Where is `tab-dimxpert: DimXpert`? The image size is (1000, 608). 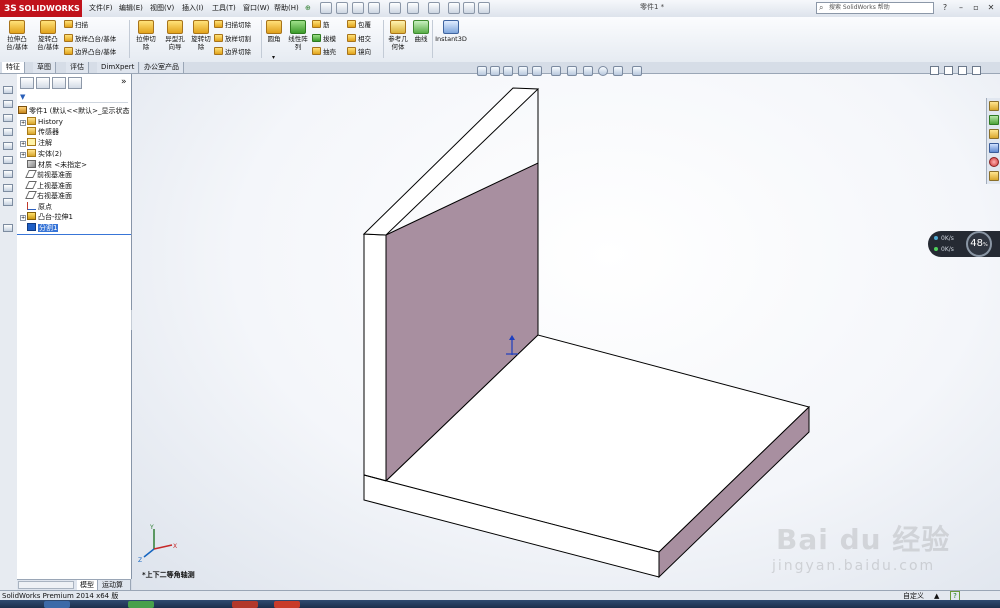 tab-dimxpert: DimXpert is located at coordinates (118, 67).